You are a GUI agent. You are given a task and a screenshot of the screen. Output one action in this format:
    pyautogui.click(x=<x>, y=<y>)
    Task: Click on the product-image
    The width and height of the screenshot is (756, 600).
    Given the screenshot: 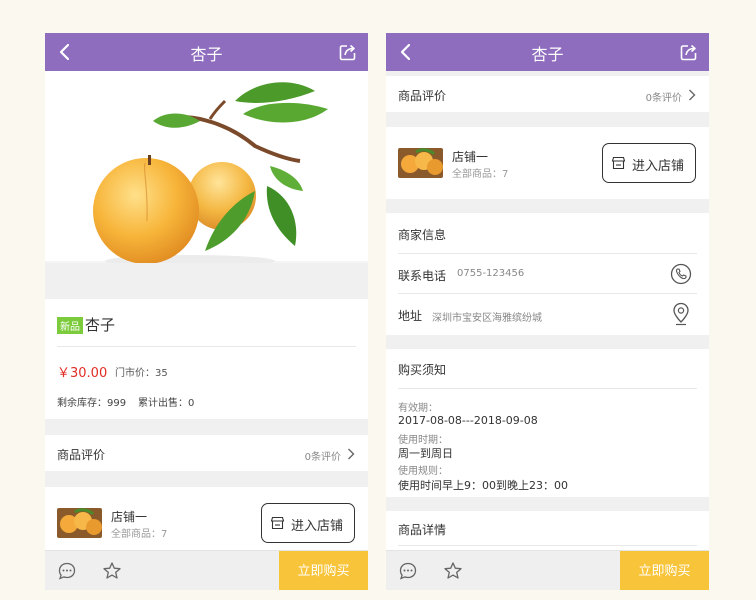 What is the action you would take?
    pyautogui.click(x=206, y=169)
    